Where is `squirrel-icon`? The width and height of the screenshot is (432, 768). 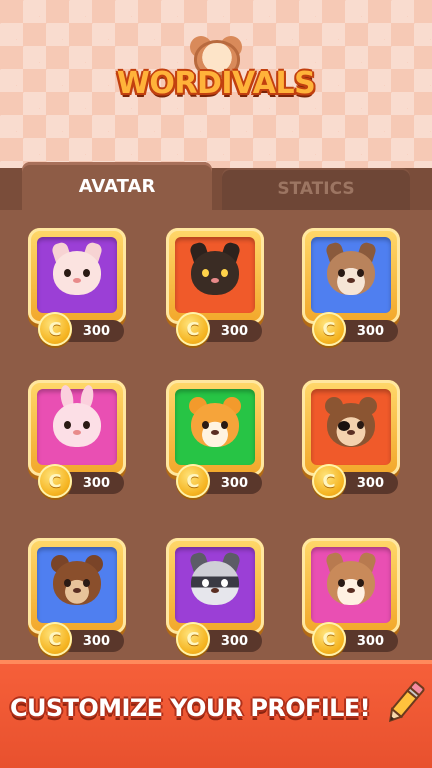
squirrel-icon is located at coordinates (351, 583).